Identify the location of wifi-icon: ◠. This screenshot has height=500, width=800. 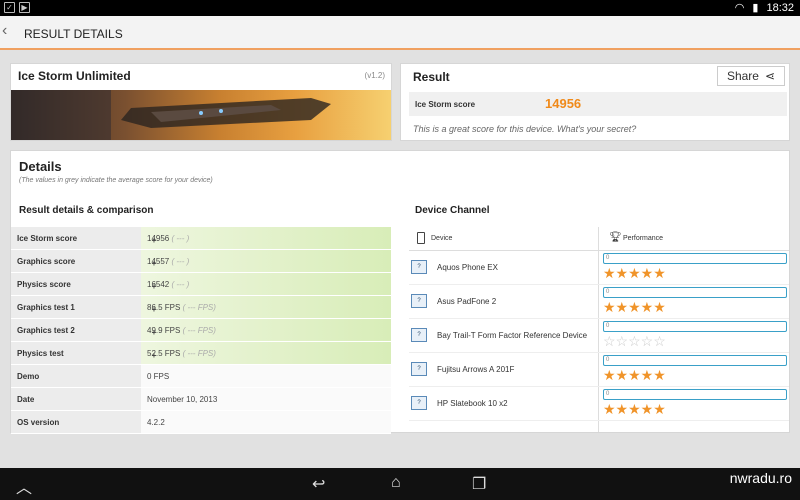
(739, 8).